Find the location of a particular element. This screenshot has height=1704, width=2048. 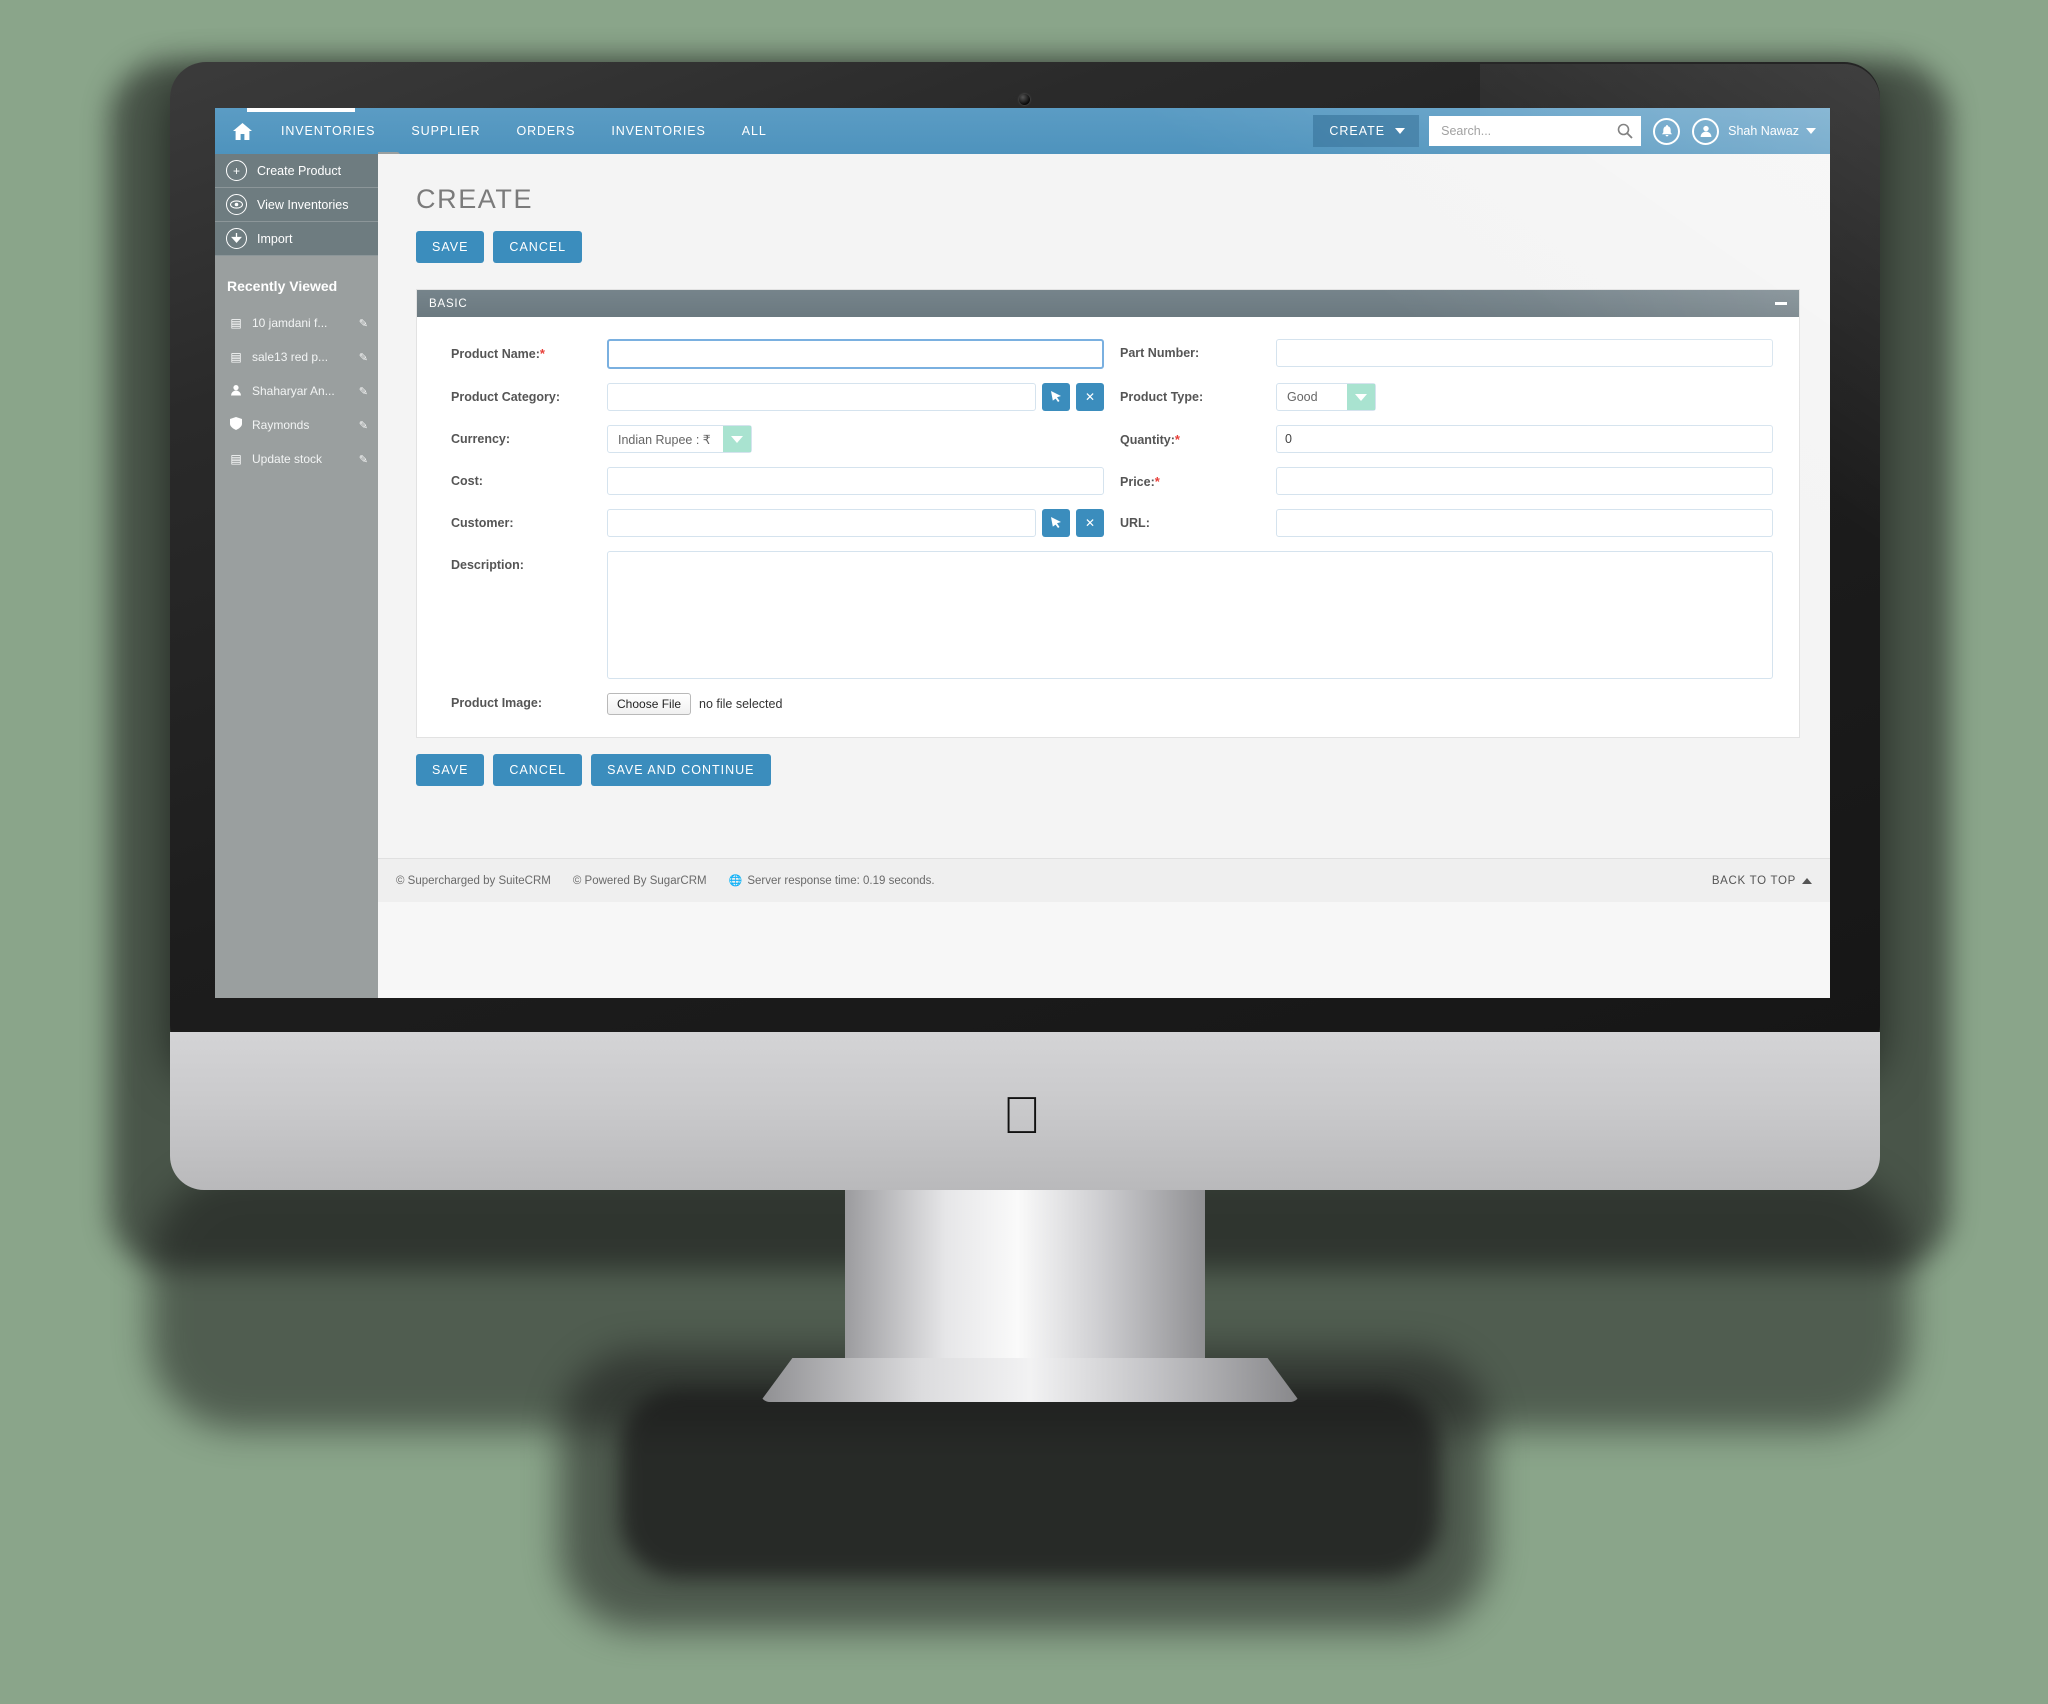

create-button: CREATE is located at coordinates (1366, 131).